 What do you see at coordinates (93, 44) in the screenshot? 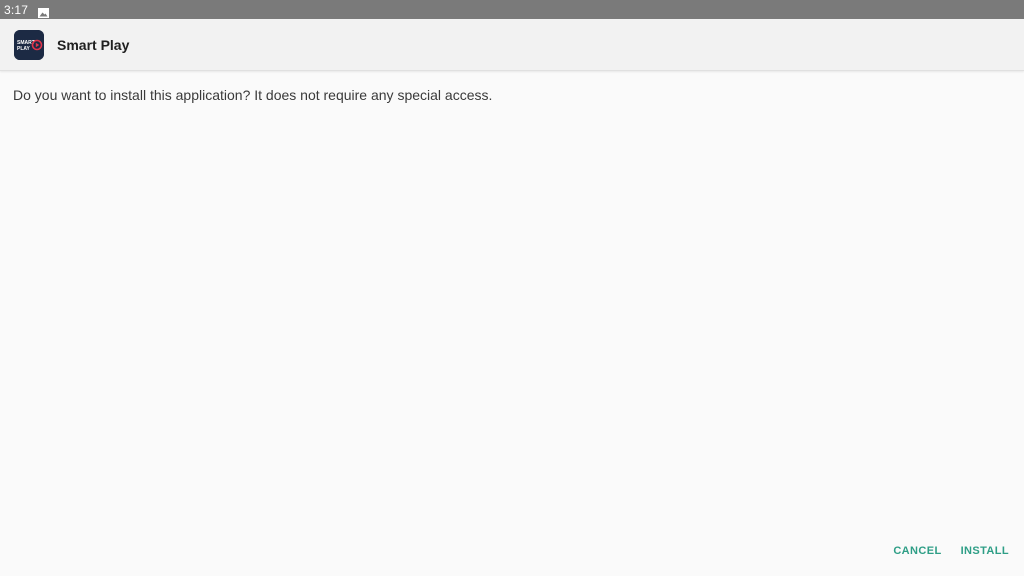
I see `app-title: Smart Play` at bounding box center [93, 44].